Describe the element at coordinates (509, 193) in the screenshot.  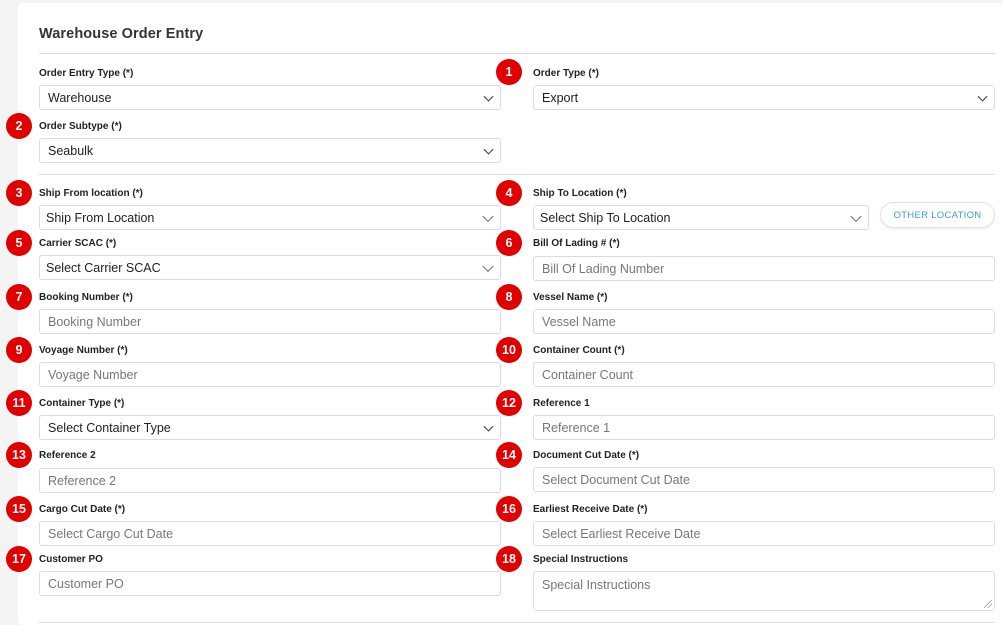
I see `step-badge-4: 4` at that location.